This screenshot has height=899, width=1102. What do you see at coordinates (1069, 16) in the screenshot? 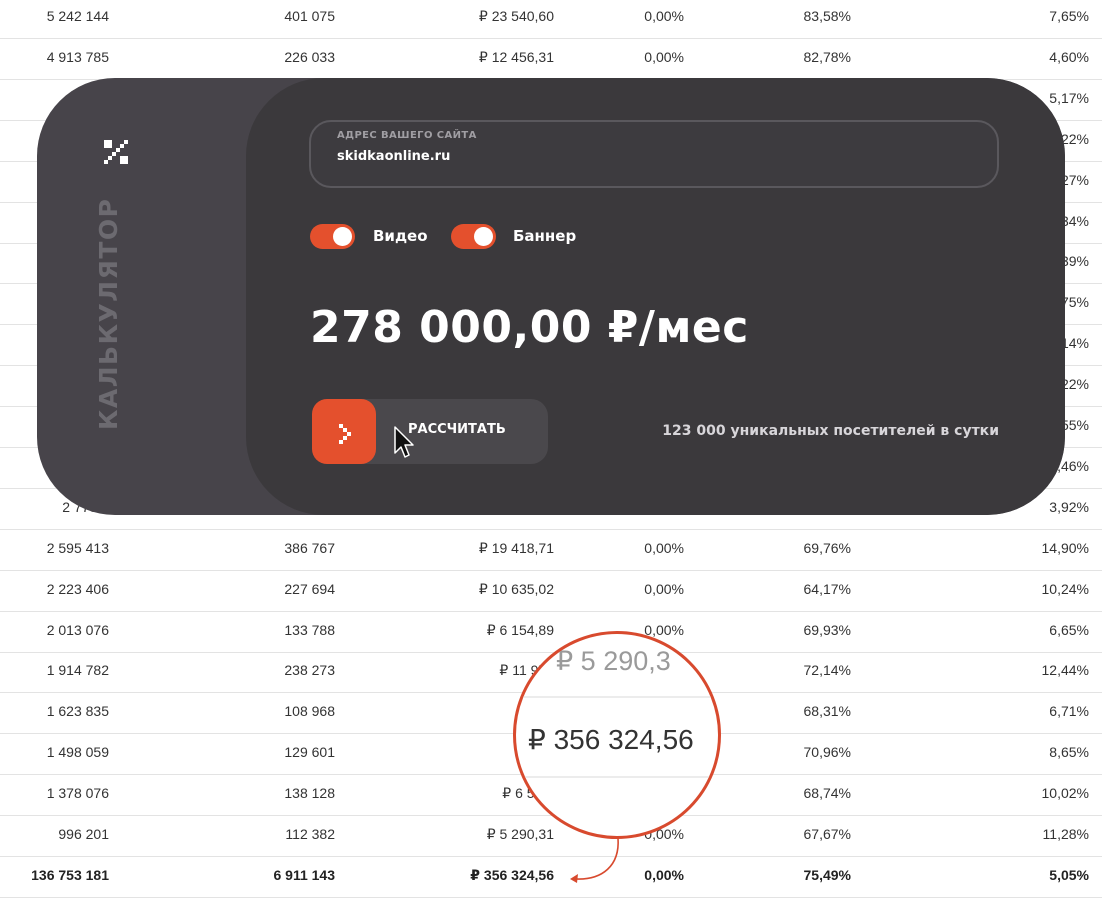
I see `cell-growth: 7,65%` at bounding box center [1069, 16].